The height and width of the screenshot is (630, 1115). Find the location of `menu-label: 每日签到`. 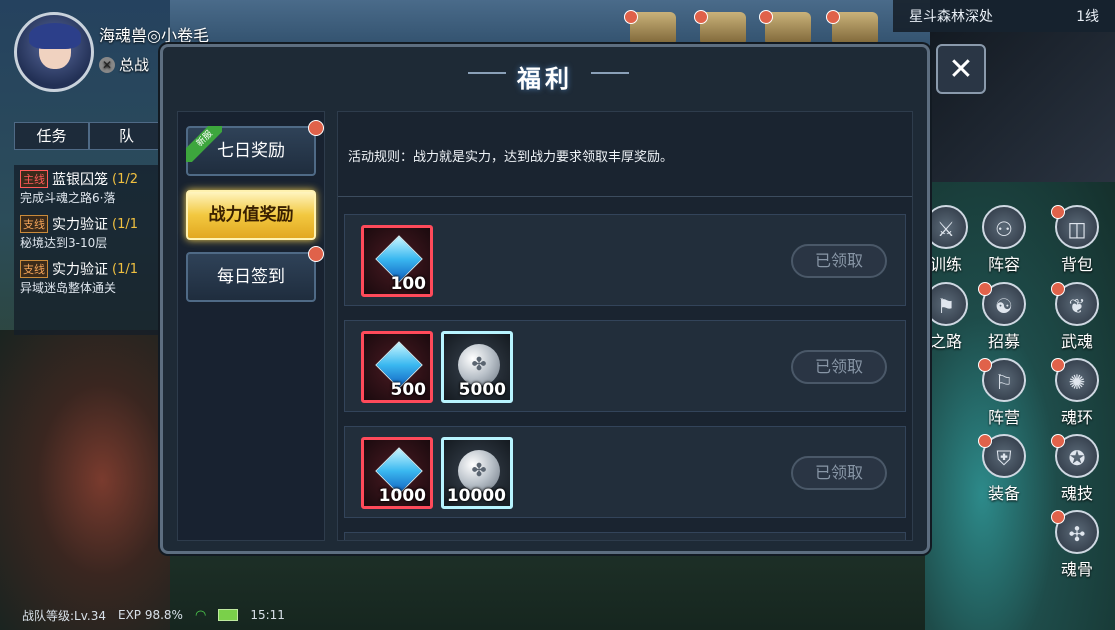

menu-label: 每日签到 is located at coordinates (251, 277).